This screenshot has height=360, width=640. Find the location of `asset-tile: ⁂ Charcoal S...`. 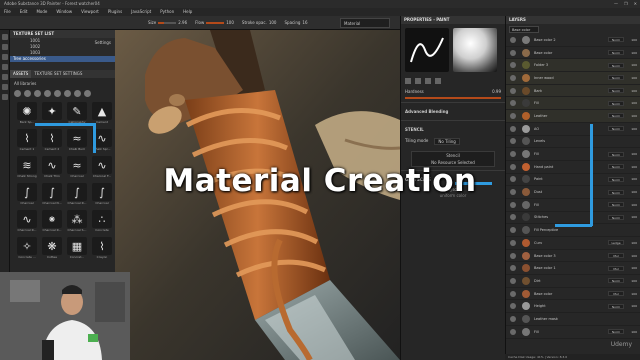

asset-tile: ⁂ Charcoal S... is located at coordinates (77, 222).